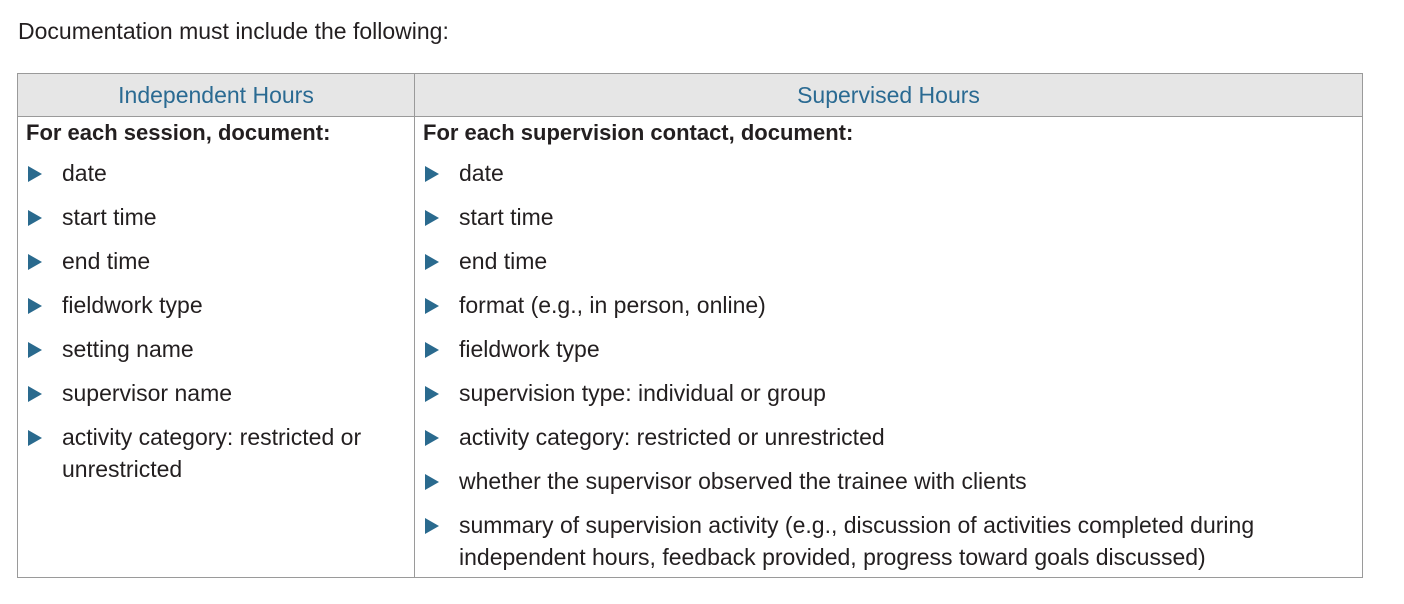  Describe the element at coordinates (888, 305) in the screenshot. I see `list-item: format (e.g., in person, online)` at that location.